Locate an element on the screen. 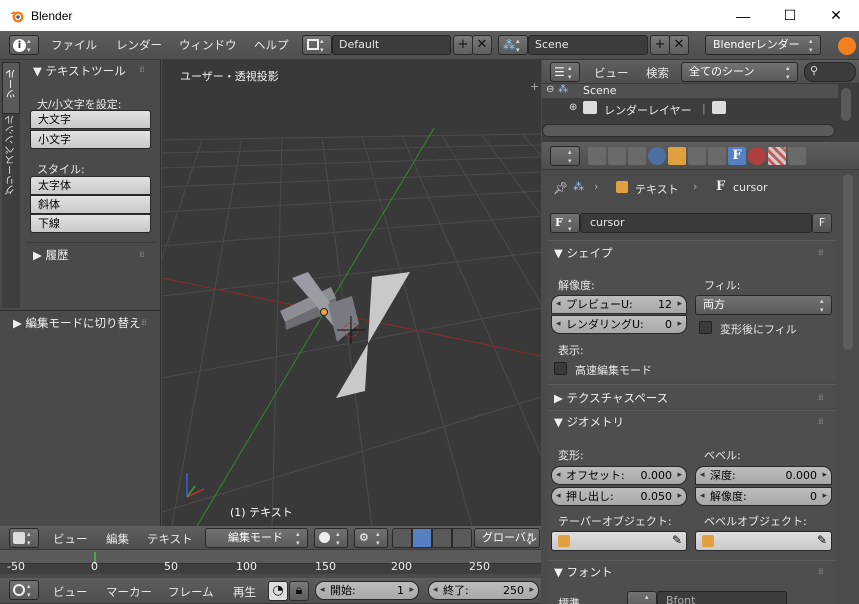 Image resolution: width=859 pixels, height=604 pixels. material-tab-icon is located at coordinates (757, 156).